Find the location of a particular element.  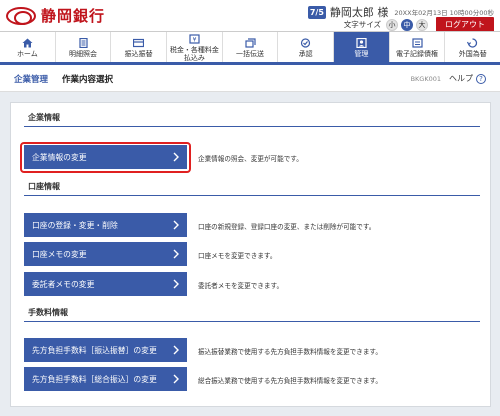

bank-logo-mark is located at coordinates (21, 15).